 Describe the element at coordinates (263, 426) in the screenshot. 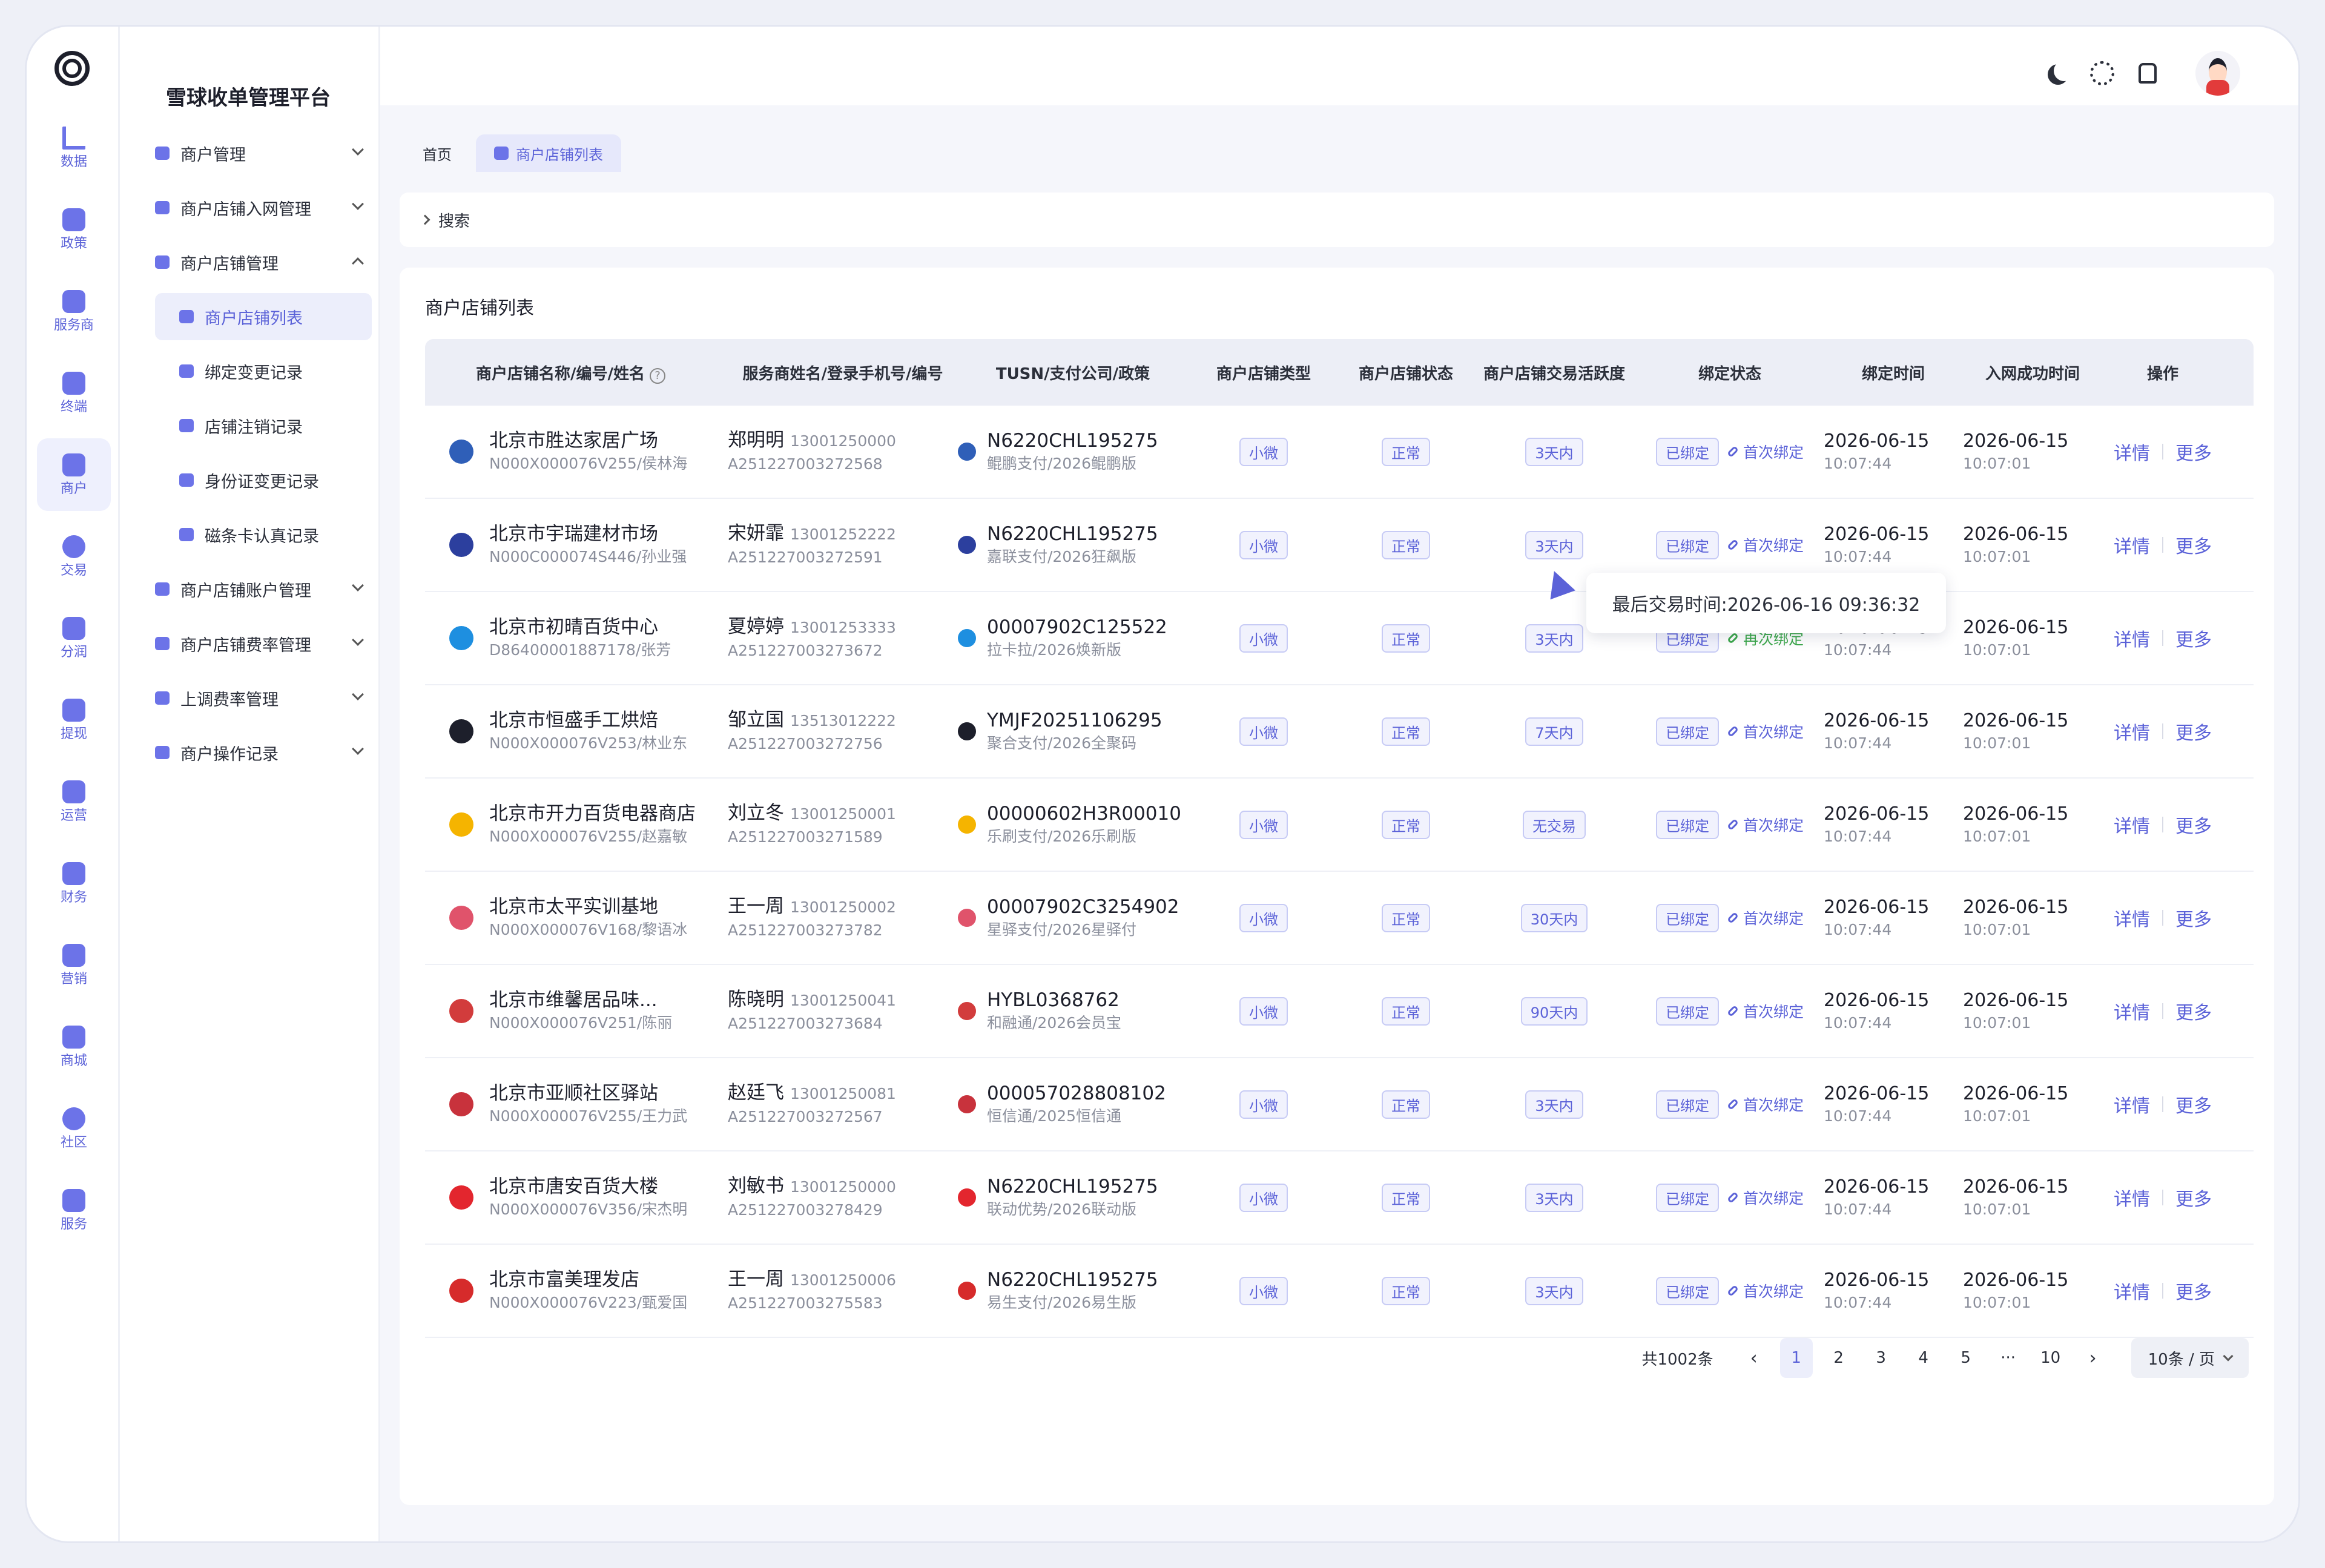

I see `submenu-item-5: 店铺注销记录` at that location.